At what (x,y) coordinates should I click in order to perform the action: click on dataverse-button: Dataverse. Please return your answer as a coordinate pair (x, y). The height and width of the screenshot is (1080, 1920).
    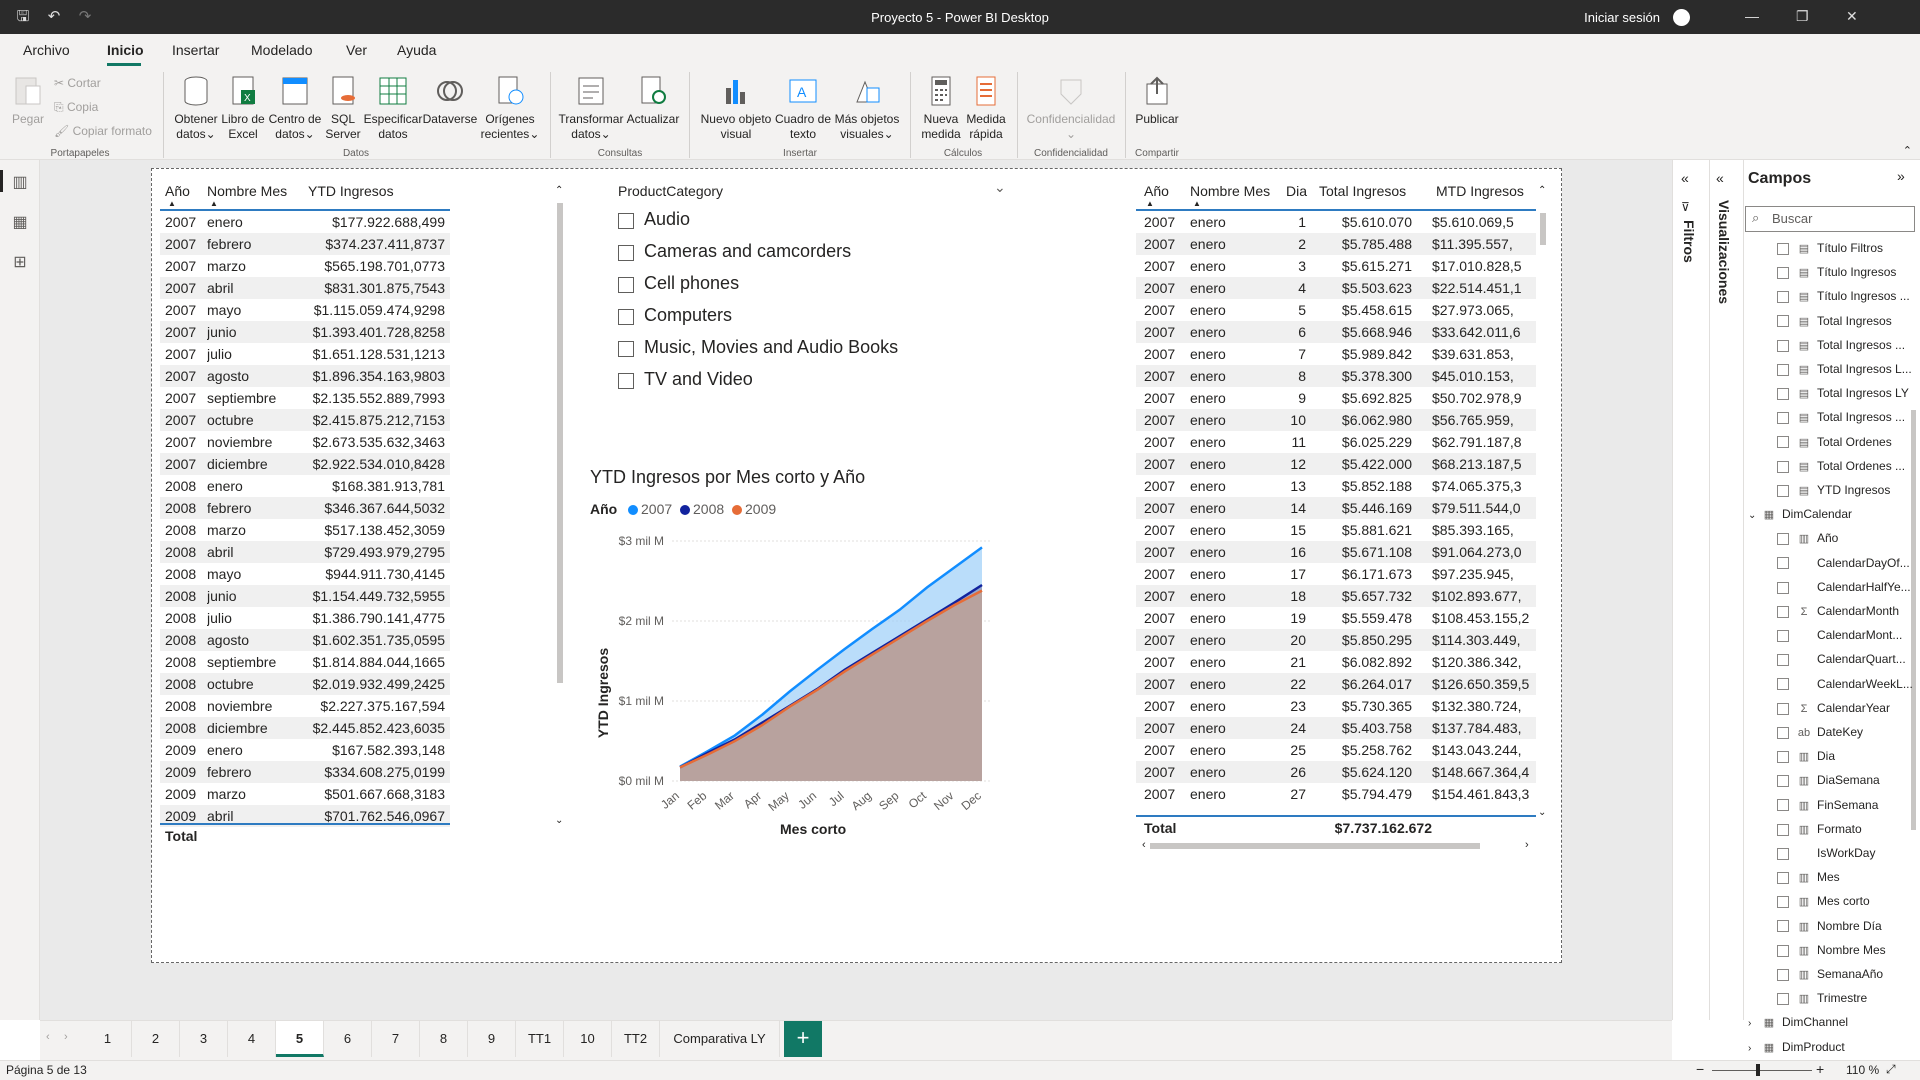
    Looking at the image, I should click on (450, 100).